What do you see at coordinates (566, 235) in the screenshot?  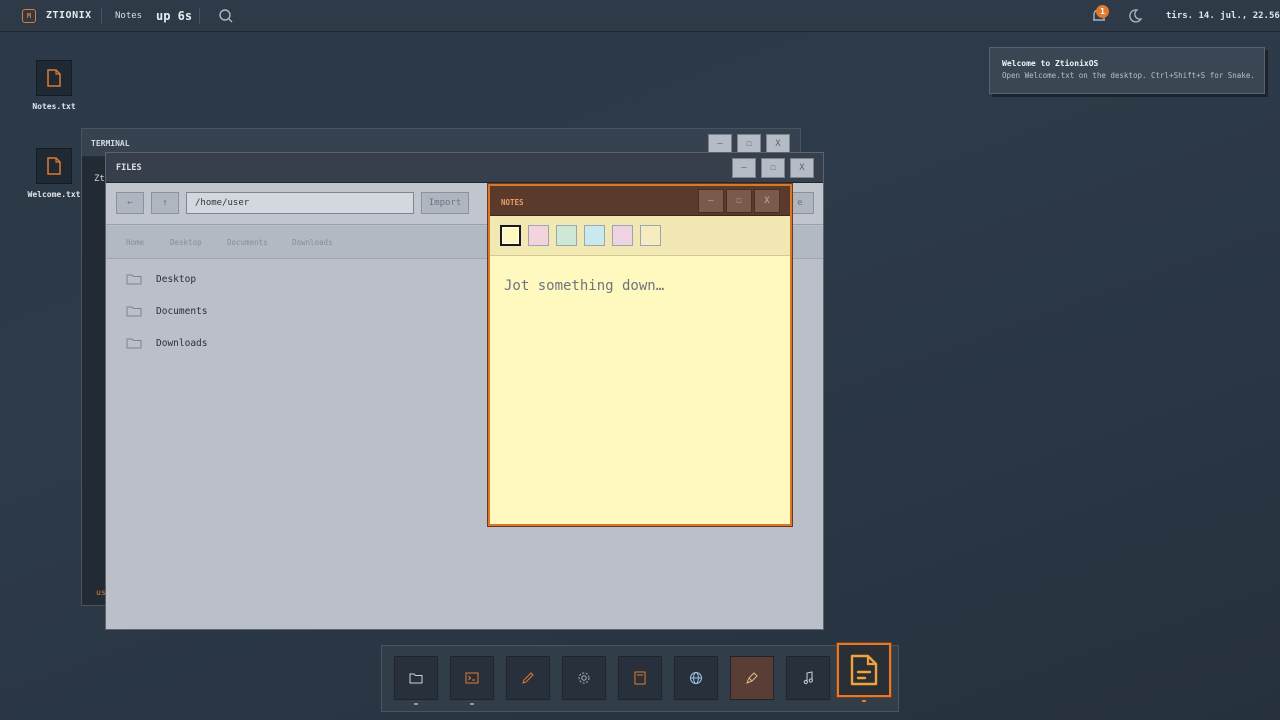 I see `color-swatch-green` at bounding box center [566, 235].